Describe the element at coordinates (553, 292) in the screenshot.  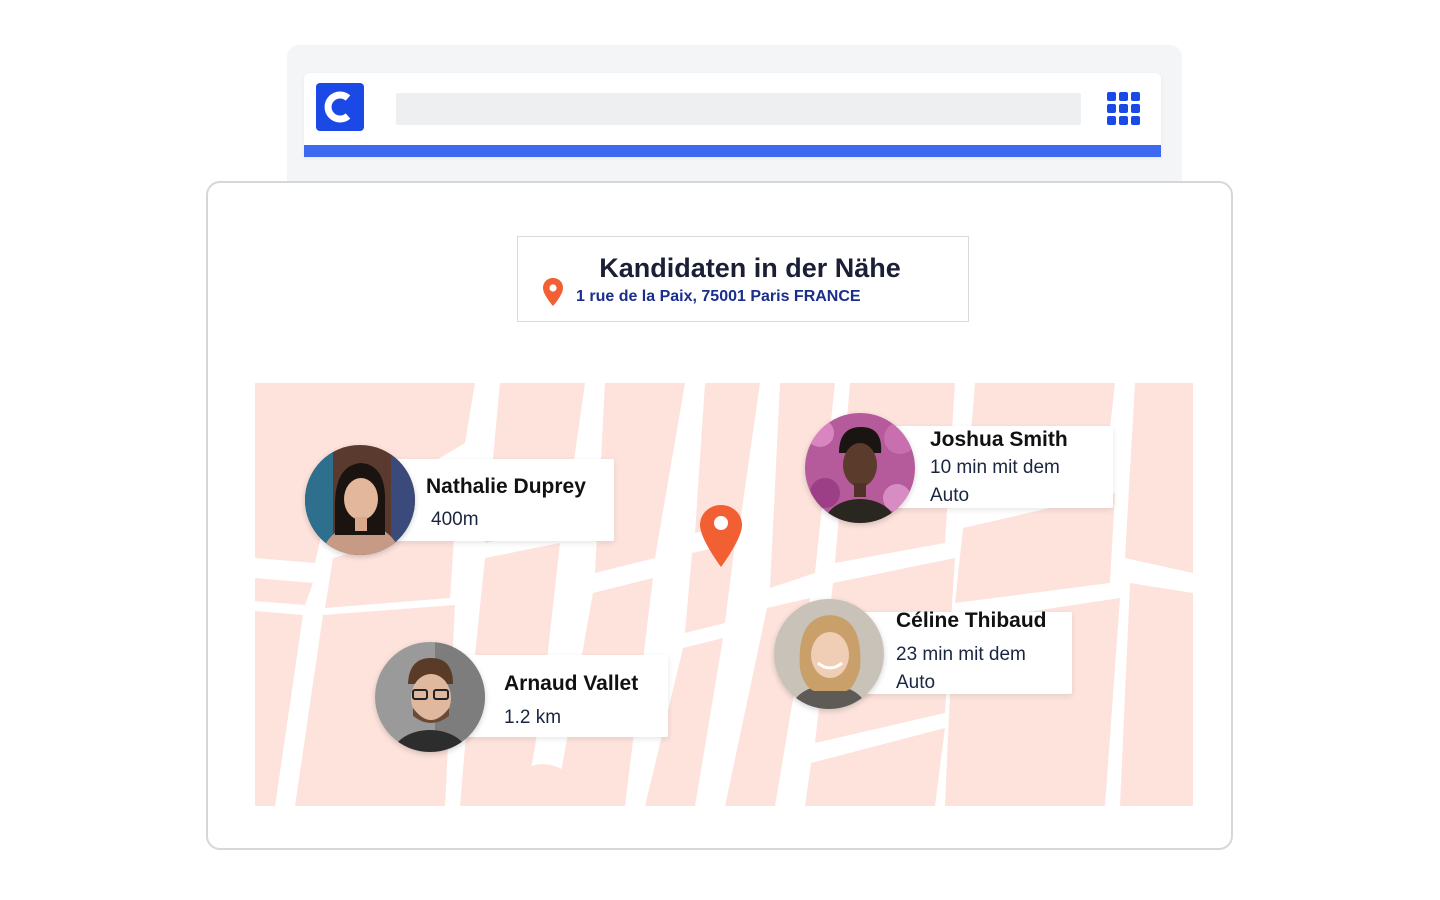
I see `location-pin-icon` at that location.